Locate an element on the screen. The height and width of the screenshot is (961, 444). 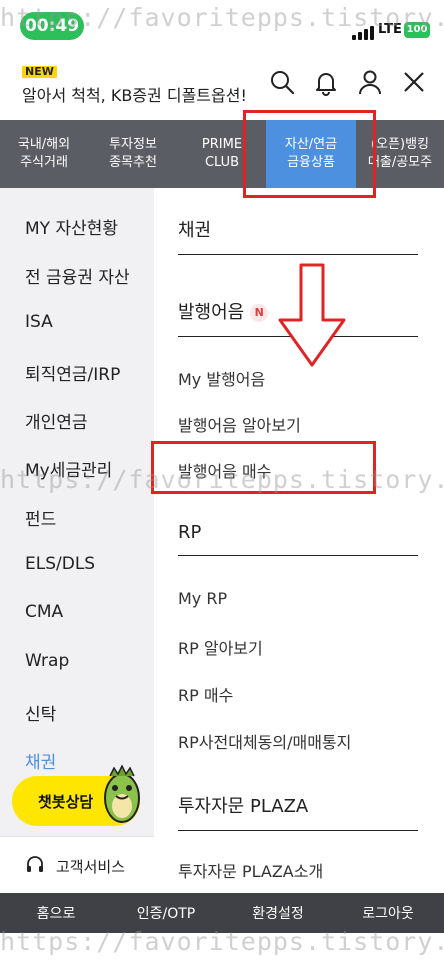
submenu-item: RP 매수 is located at coordinates (205, 694).